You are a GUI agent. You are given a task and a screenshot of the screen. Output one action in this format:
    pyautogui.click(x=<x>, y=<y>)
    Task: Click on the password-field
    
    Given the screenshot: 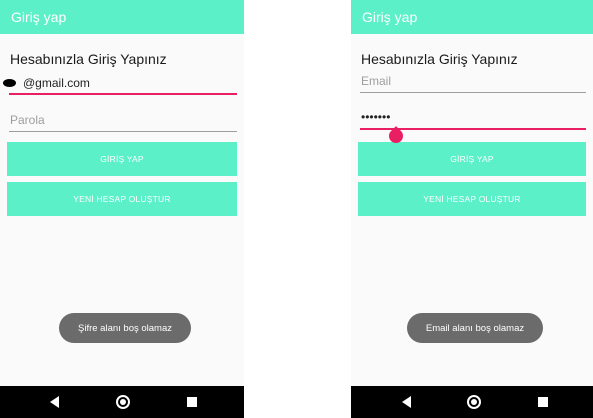 What is the action you would take?
    pyautogui.click(x=123, y=121)
    